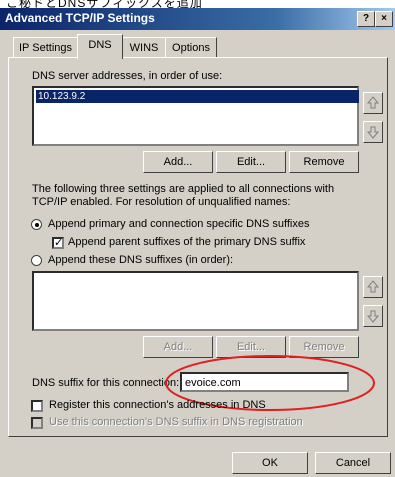  What do you see at coordinates (37, 406) in the screenshot?
I see `register-checkbox` at bounding box center [37, 406].